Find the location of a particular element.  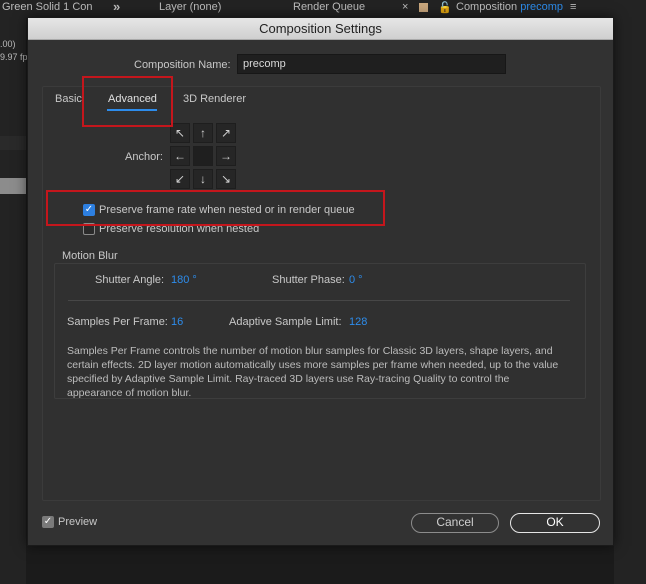

composition-color-swatch is located at coordinates (423, 7).